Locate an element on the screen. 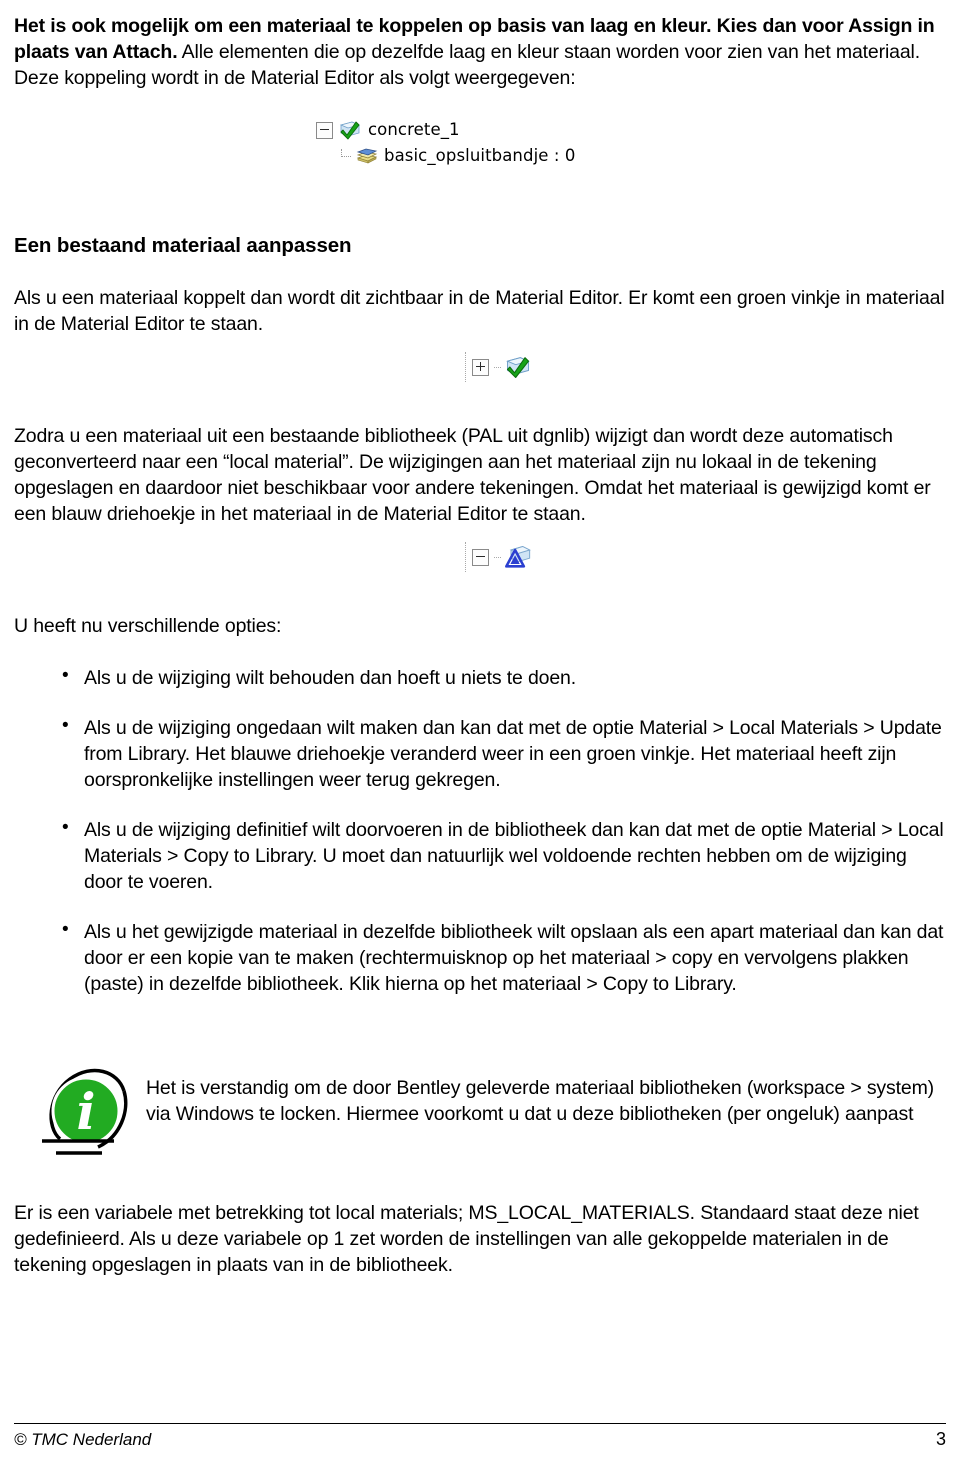 The image size is (960, 1464). tree-node-child: basic_opsluitbandje : 0 is located at coordinates (456, 156).